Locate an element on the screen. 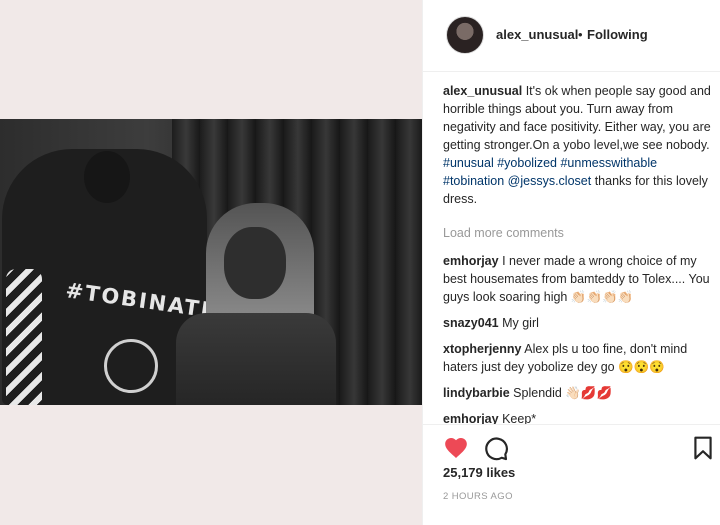 The width and height of the screenshot is (720, 525). woman-crossed-arms is located at coordinates (256, 359).